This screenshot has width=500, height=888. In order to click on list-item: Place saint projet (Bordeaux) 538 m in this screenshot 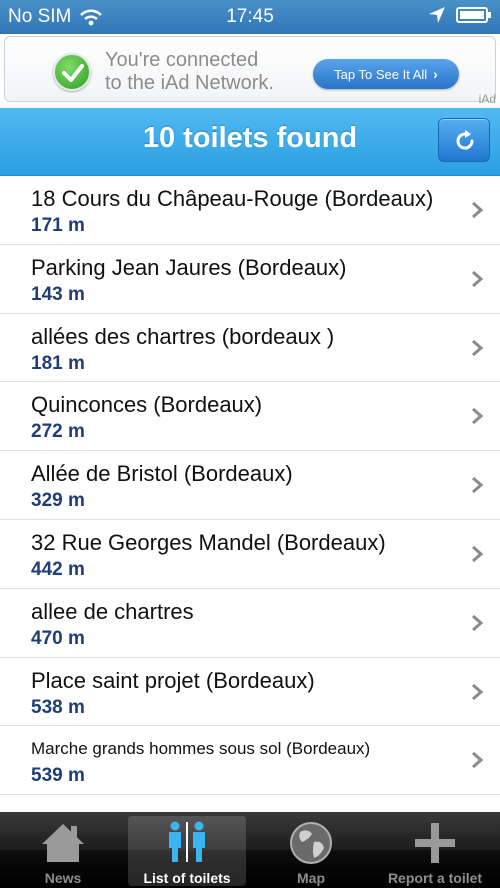, I will do `click(250, 692)`.